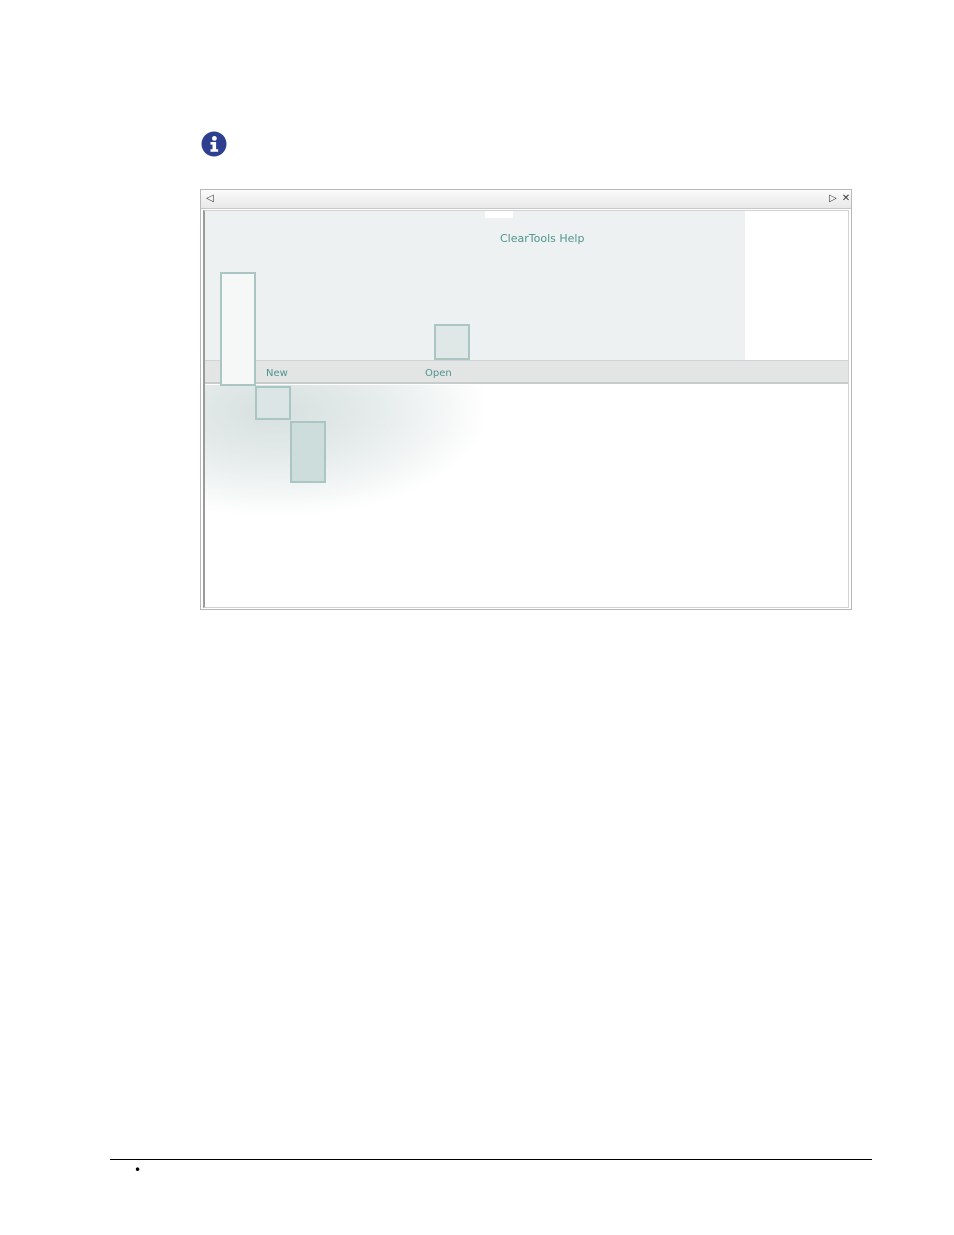 Image resolution: width=954 pixels, height=1235 pixels. Describe the element at coordinates (526, 372) in the screenshot. I see `menu-bar` at that location.